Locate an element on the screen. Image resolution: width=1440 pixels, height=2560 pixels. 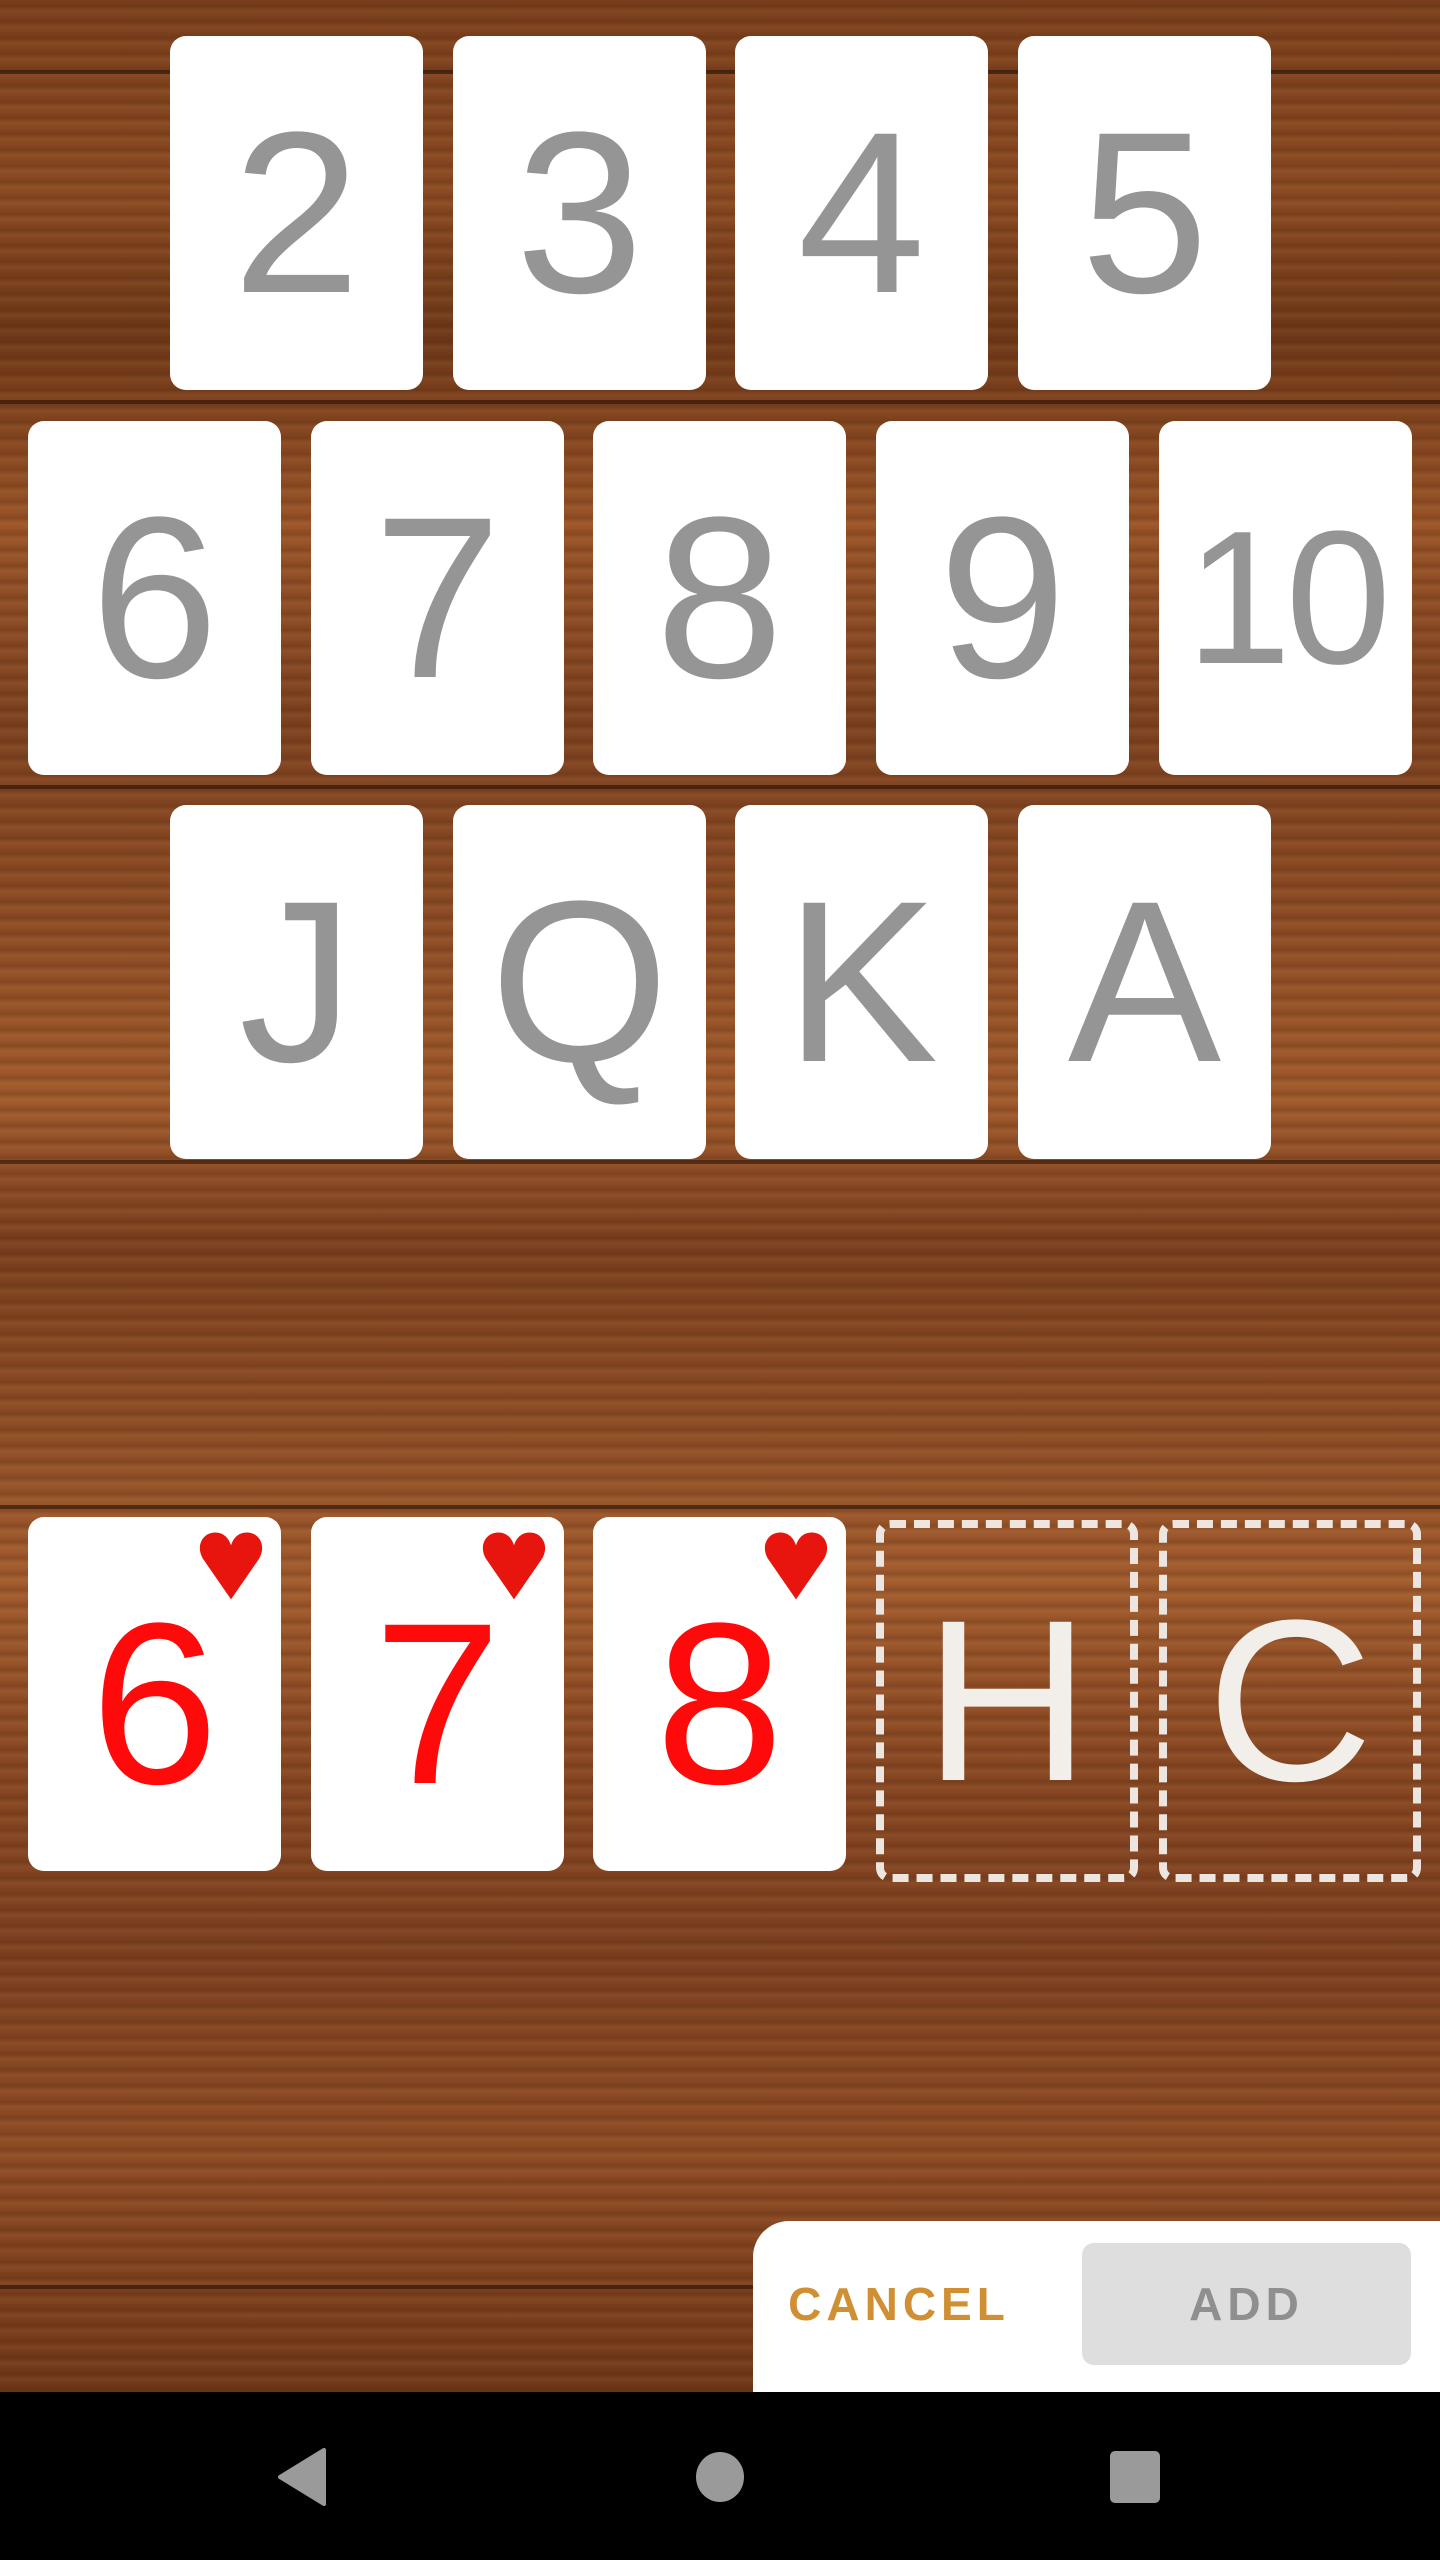
rank-card-5: 5 is located at coordinates (1144, 213).